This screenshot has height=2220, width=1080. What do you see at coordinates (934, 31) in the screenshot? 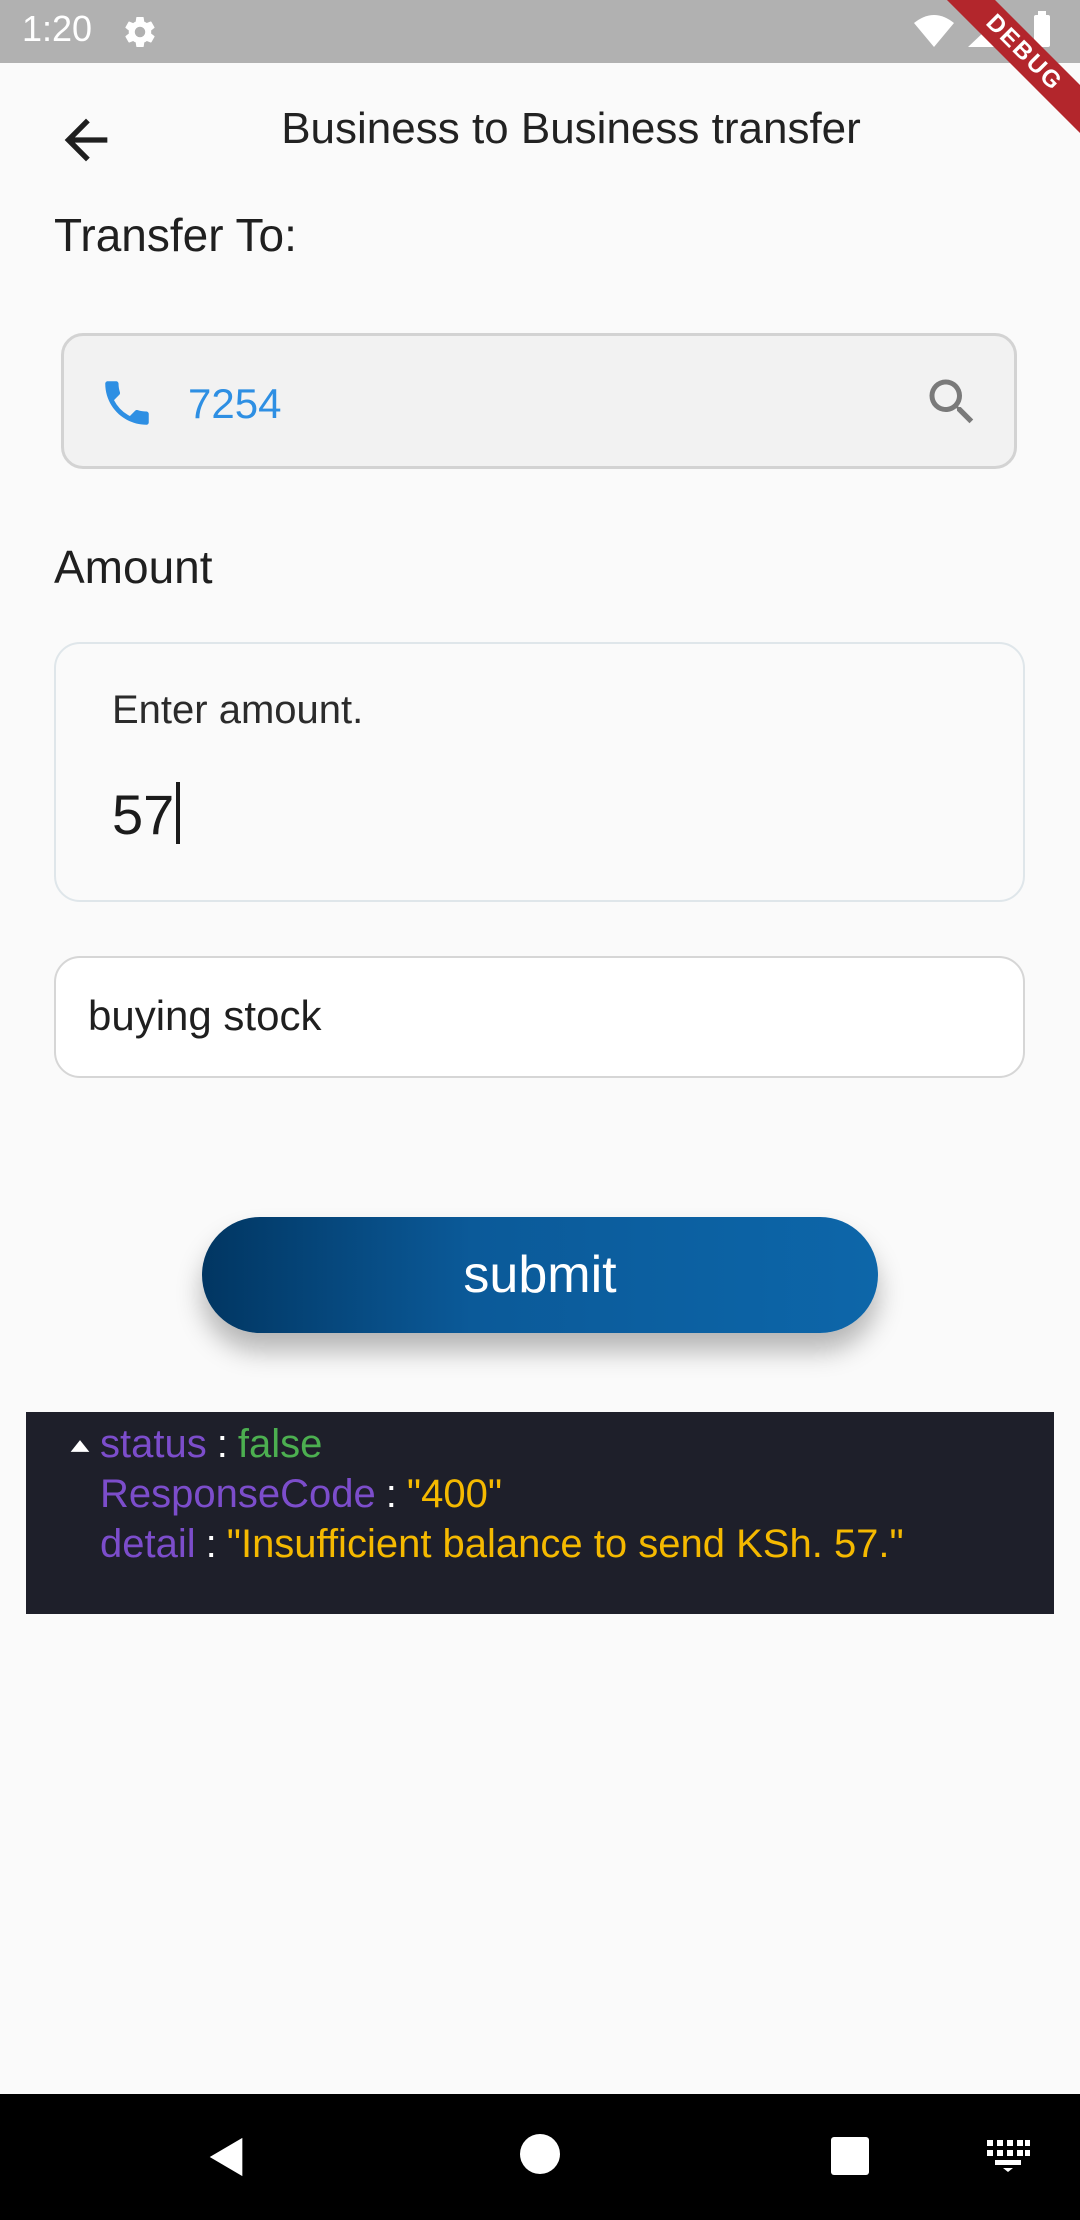
I see `wifi-icon` at bounding box center [934, 31].